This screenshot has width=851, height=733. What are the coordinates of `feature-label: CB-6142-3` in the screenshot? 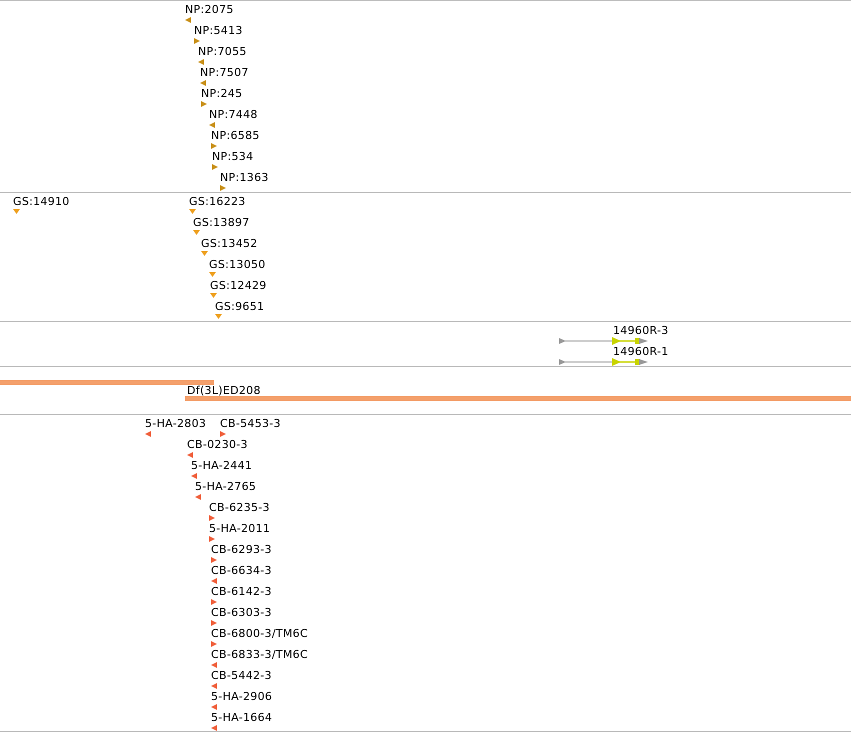 It's located at (241, 591).